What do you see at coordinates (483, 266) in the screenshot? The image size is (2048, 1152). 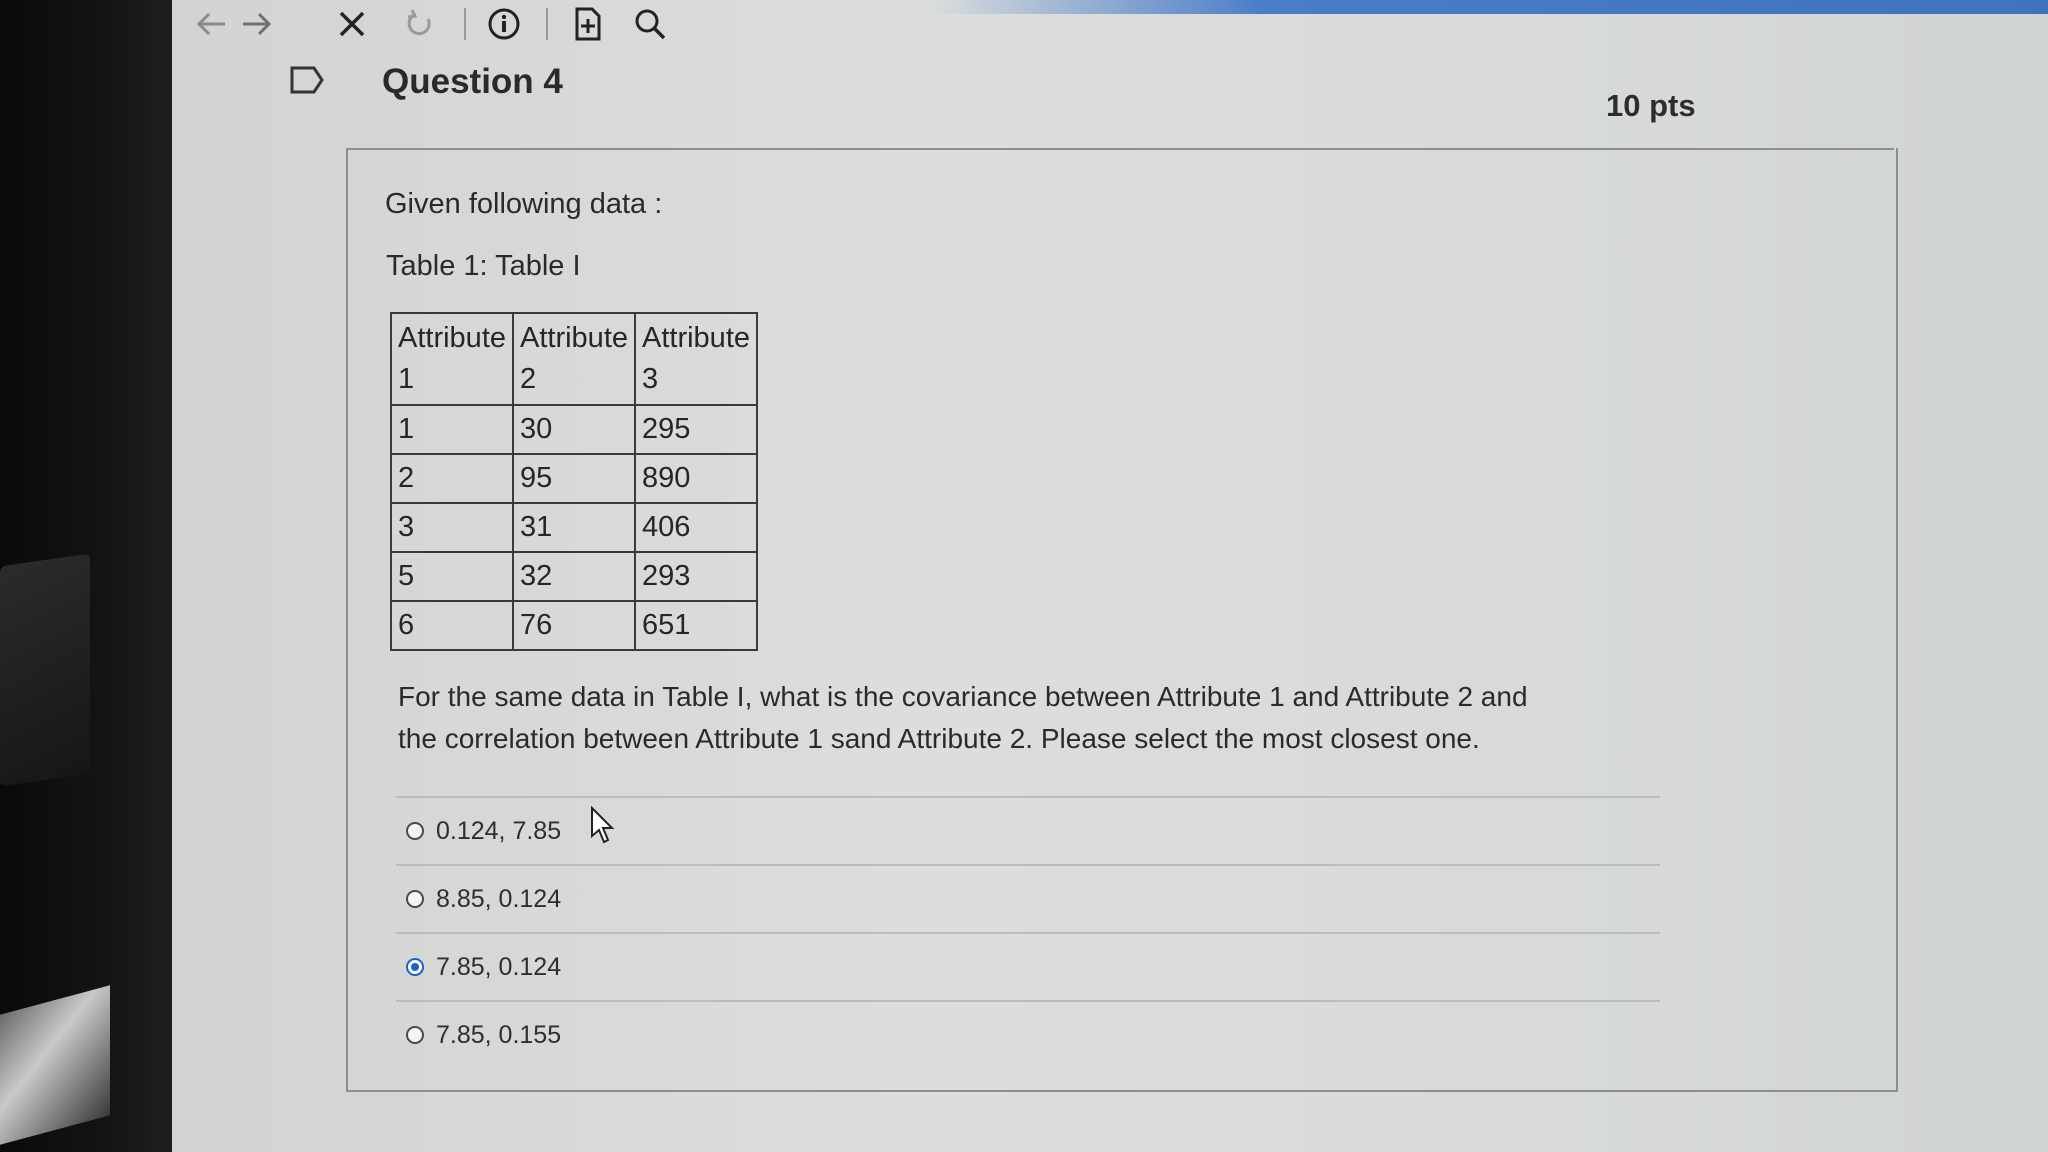 I see `table-caption: Table 1: Table I` at bounding box center [483, 266].